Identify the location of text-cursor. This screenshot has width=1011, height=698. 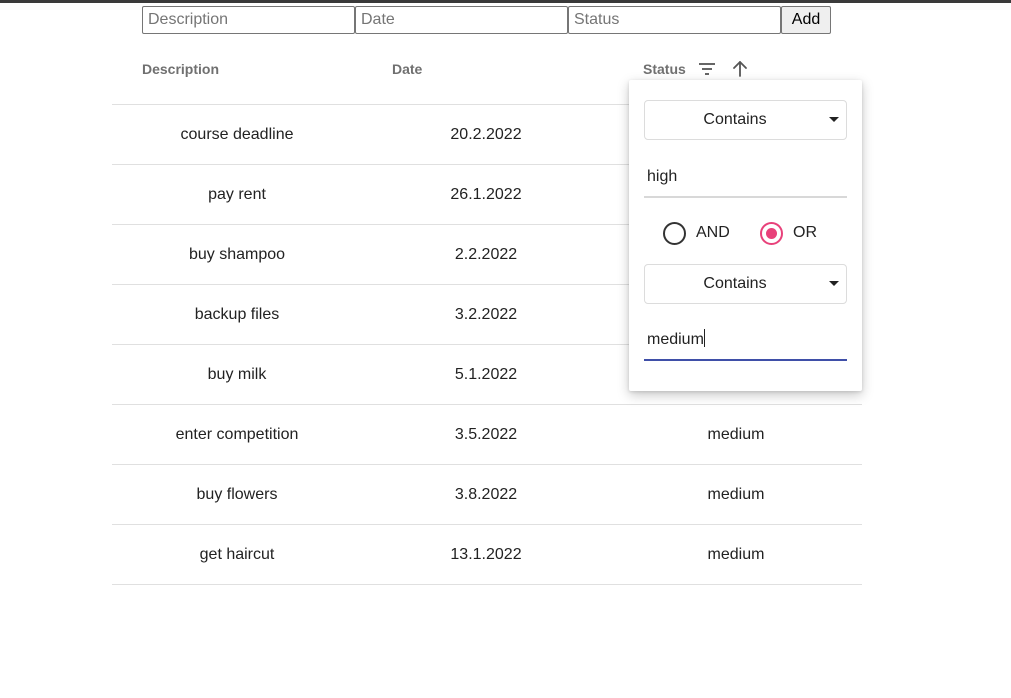
(704, 338).